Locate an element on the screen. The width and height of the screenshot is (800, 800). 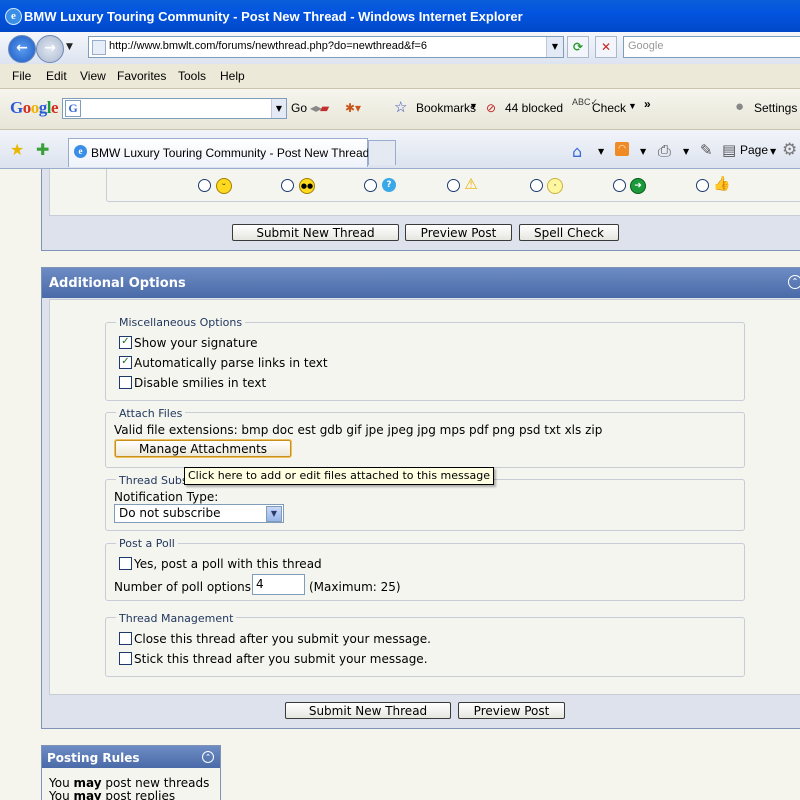
ie-icon: e is located at coordinates (13, 16).